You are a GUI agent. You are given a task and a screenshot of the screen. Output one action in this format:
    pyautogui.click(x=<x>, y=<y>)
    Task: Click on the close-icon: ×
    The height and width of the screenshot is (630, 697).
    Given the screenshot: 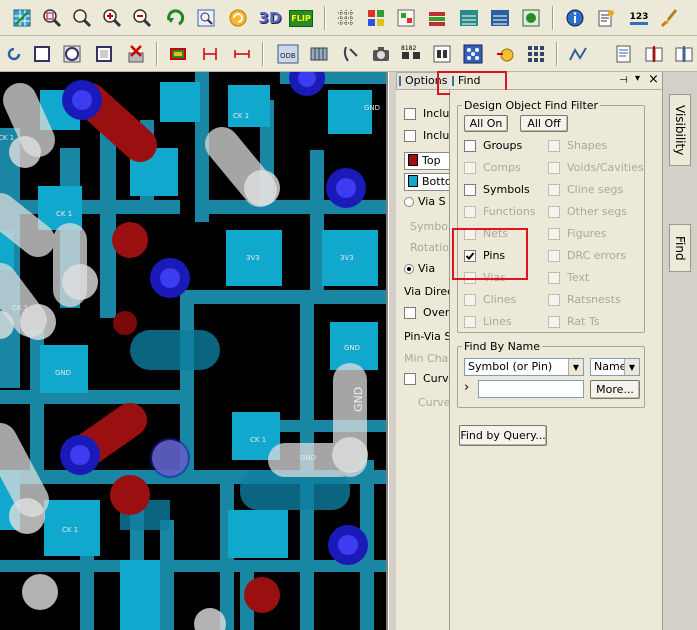 What is the action you would take?
    pyautogui.click(x=653, y=79)
    